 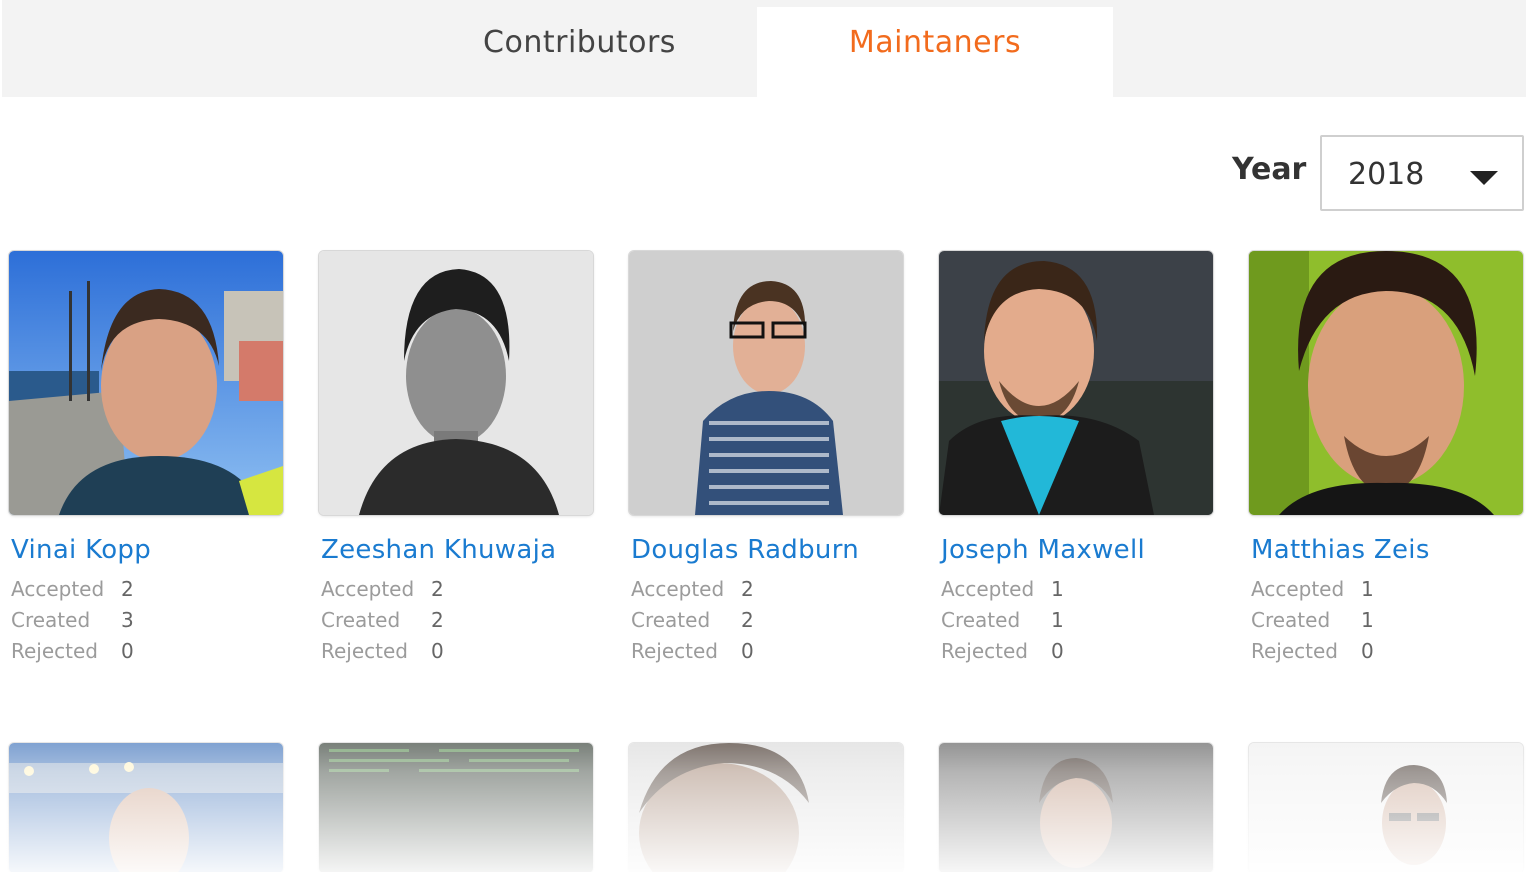 What do you see at coordinates (579, 42) in the screenshot?
I see `tab-contributors-label: Contributors` at bounding box center [579, 42].